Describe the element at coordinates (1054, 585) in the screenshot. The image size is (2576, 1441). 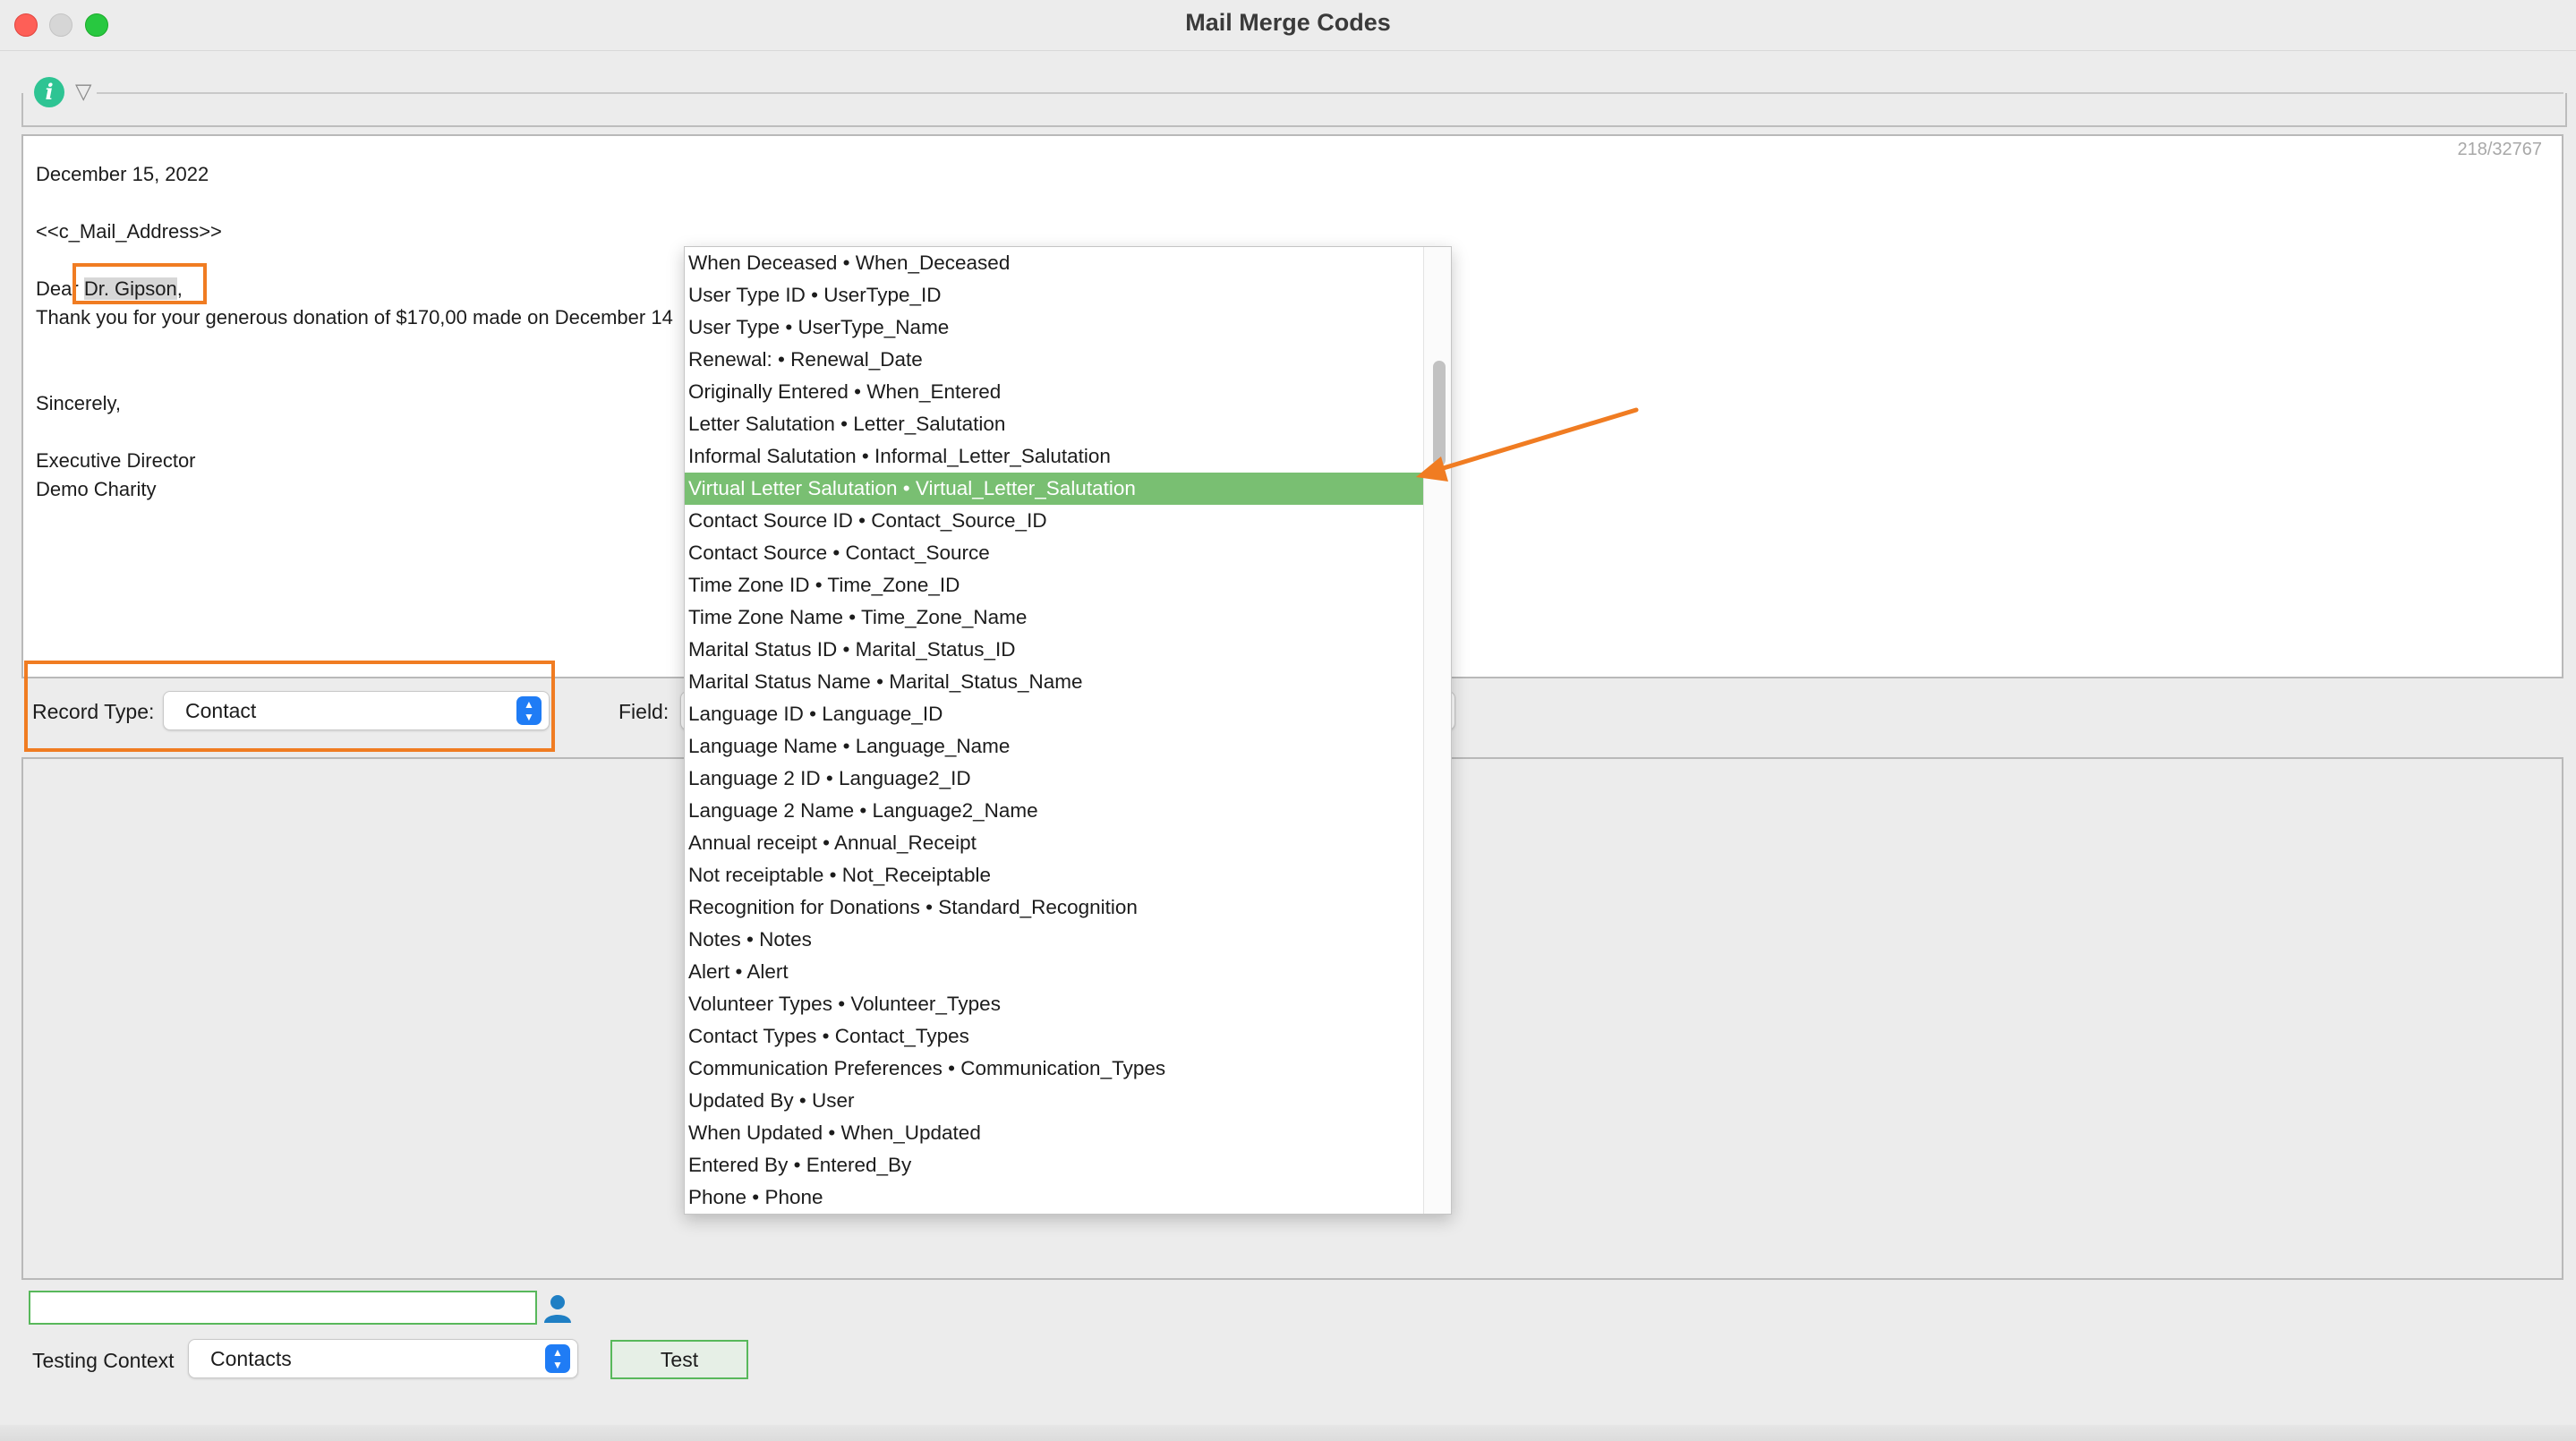
I see `field-option: Time Zone ID • Time_Zone_ID` at that location.